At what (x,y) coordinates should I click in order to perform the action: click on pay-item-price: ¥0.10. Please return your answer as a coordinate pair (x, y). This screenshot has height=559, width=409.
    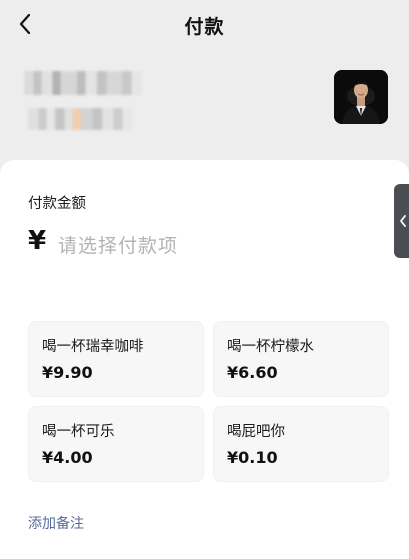
    Looking at the image, I should click on (252, 457).